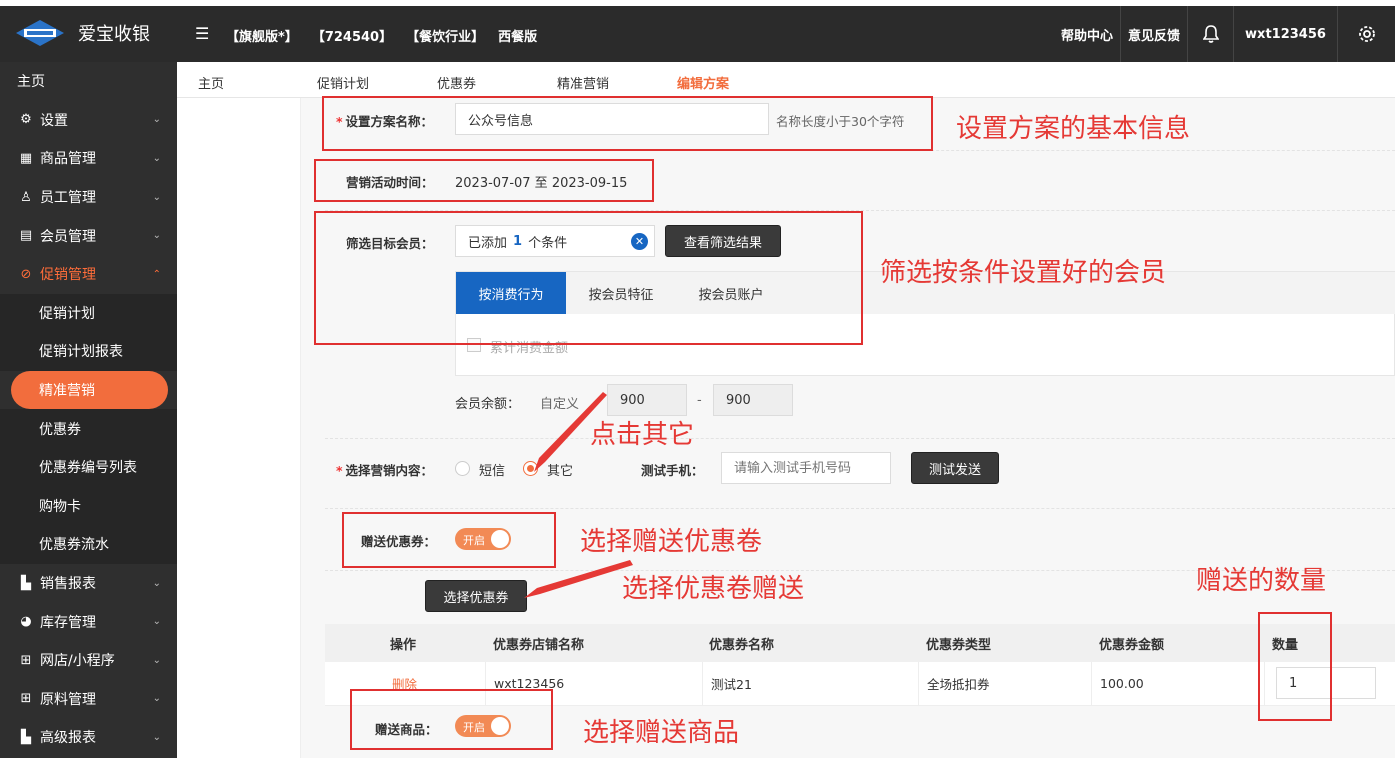 The image size is (1395, 758). What do you see at coordinates (713, 589) in the screenshot?
I see `annotation-choose-coupon: 选择优惠卷赠送` at bounding box center [713, 589].